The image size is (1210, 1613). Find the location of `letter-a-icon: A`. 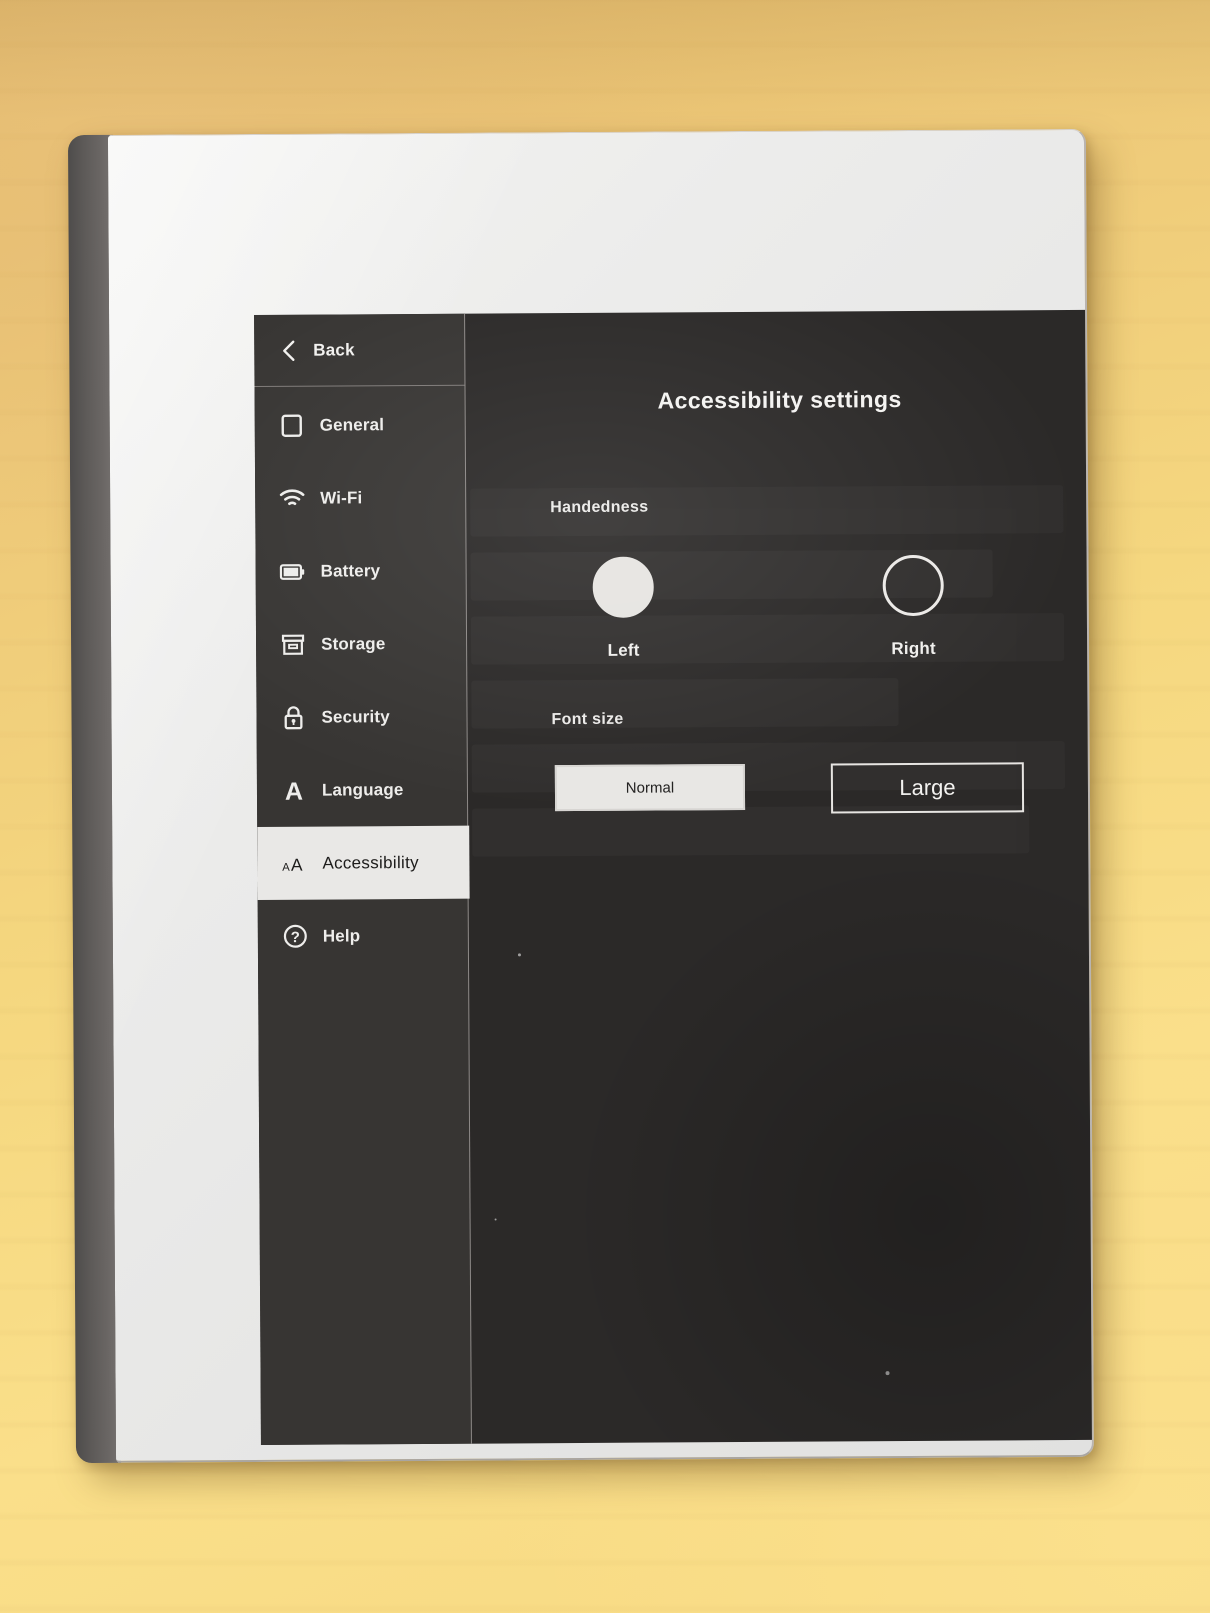

letter-a-icon: A is located at coordinates (294, 790).